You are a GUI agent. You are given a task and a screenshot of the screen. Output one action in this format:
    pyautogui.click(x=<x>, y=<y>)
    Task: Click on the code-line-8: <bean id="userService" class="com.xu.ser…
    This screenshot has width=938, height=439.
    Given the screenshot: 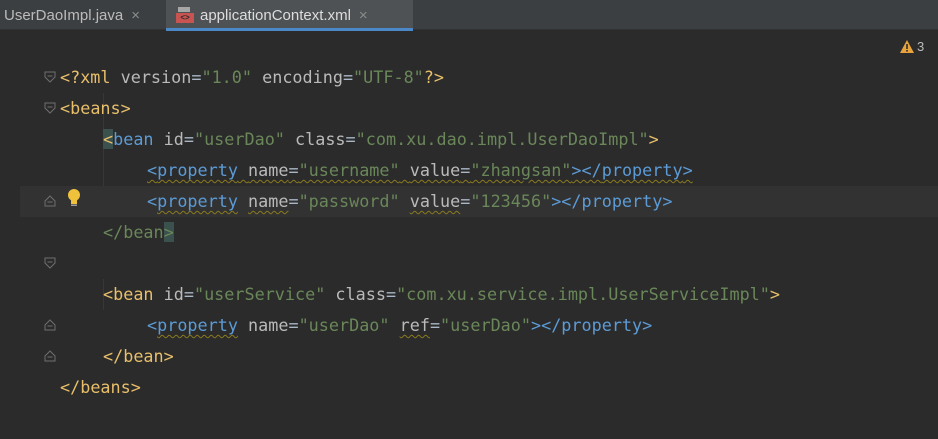 What is the action you would take?
    pyautogui.click(x=441, y=276)
    